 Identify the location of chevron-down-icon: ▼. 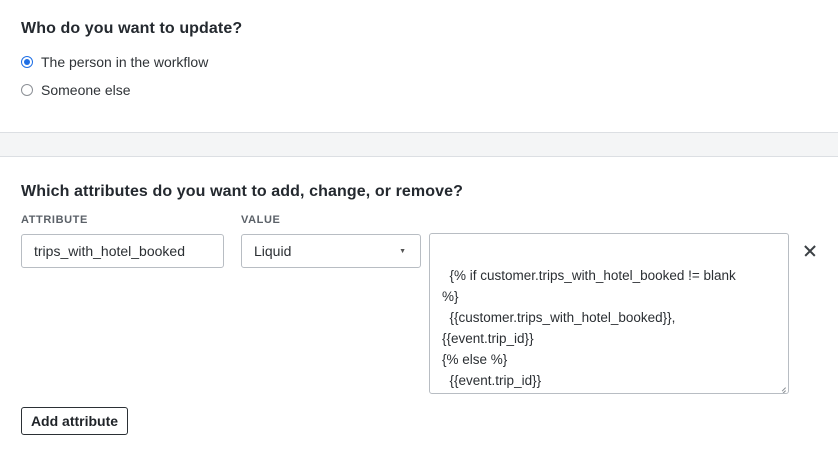
(402, 251).